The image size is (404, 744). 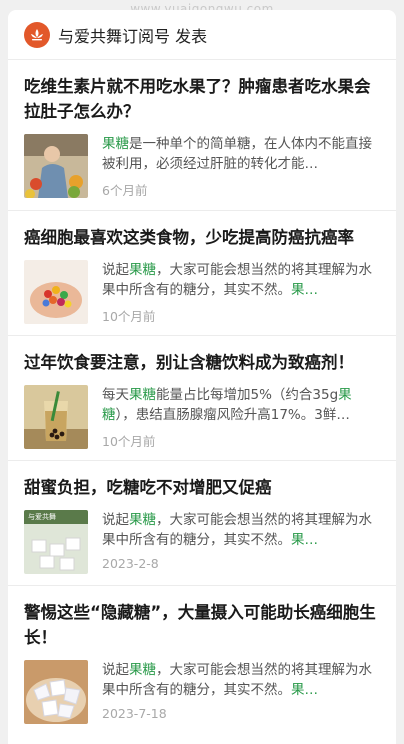 What do you see at coordinates (56, 417) in the screenshot?
I see `tea-drink-image` at bounding box center [56, 417].